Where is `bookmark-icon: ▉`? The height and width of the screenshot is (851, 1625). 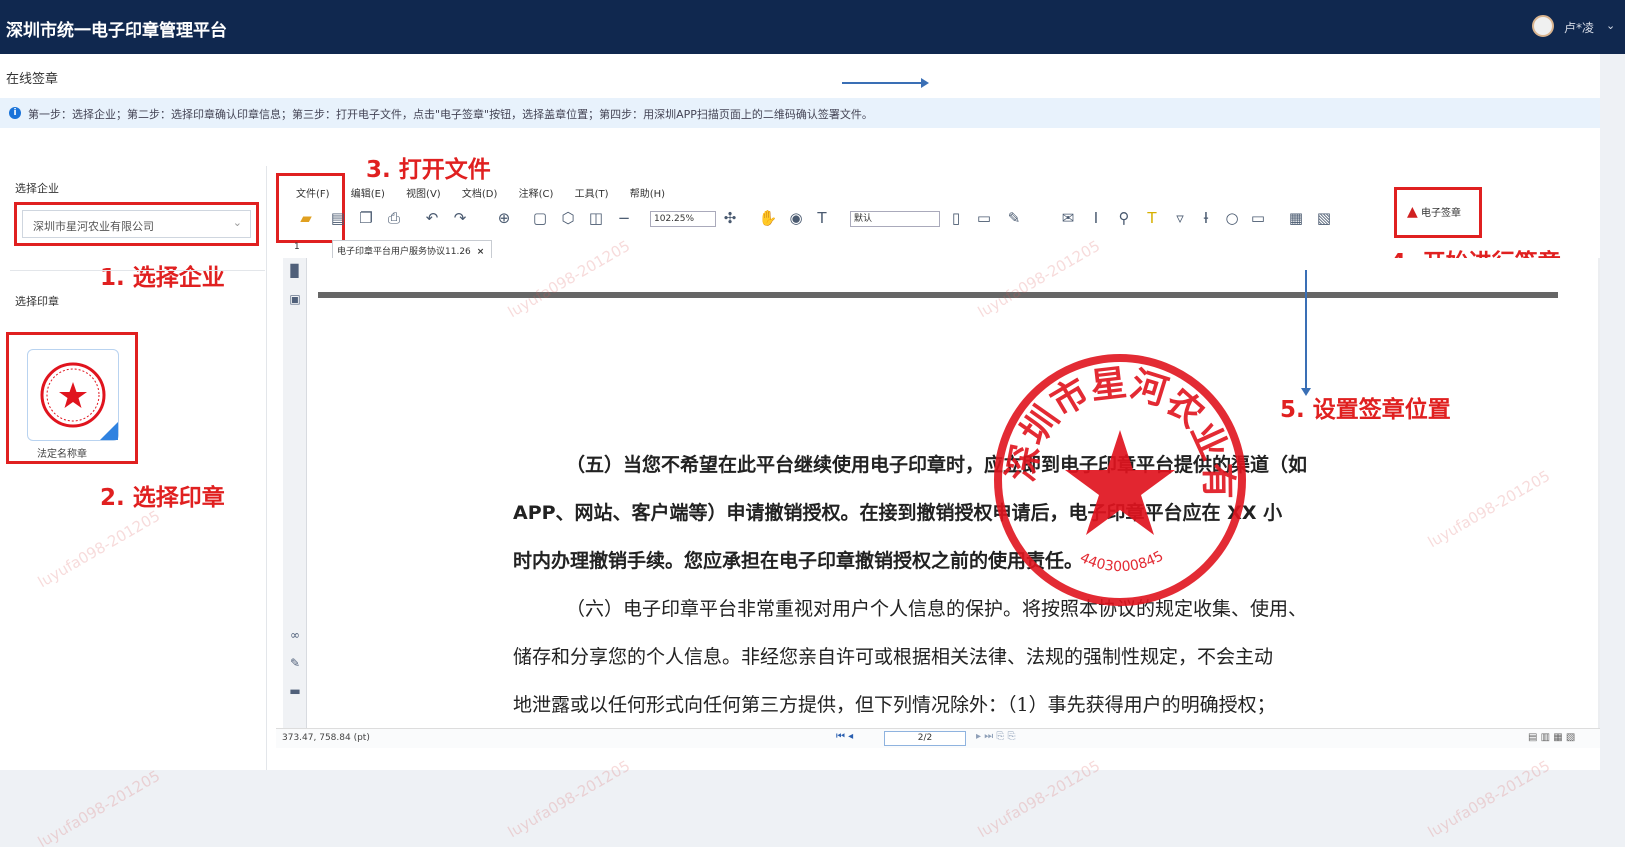
bookmark-icon: ▉ is located at coordinates (295, 271).